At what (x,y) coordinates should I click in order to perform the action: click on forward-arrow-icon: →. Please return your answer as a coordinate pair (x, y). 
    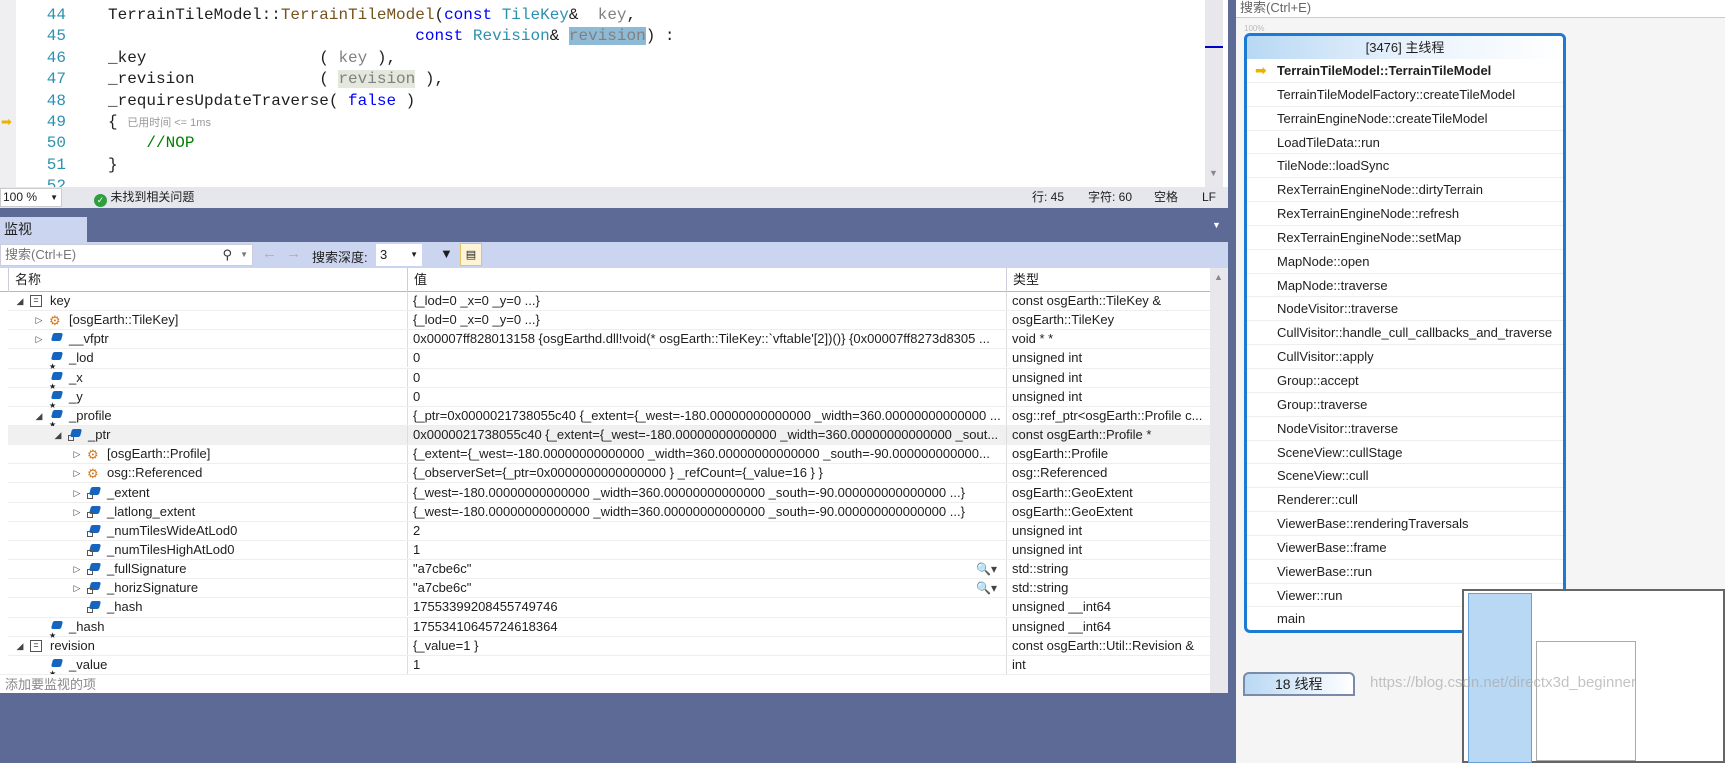
    Looking at the image, I should click on (293, 253).